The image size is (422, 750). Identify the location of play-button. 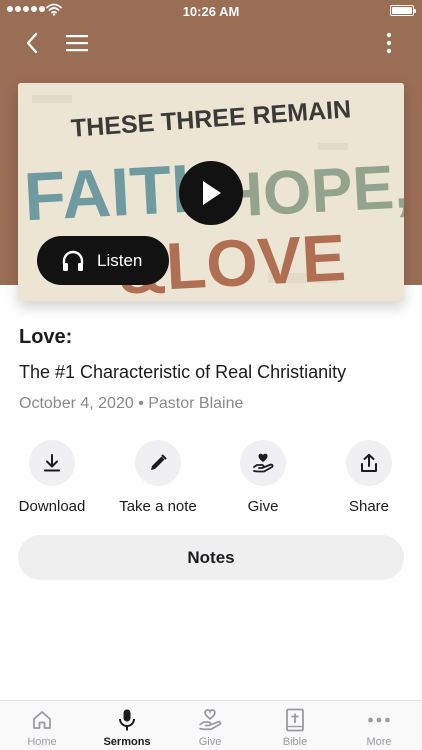
(211, 193).